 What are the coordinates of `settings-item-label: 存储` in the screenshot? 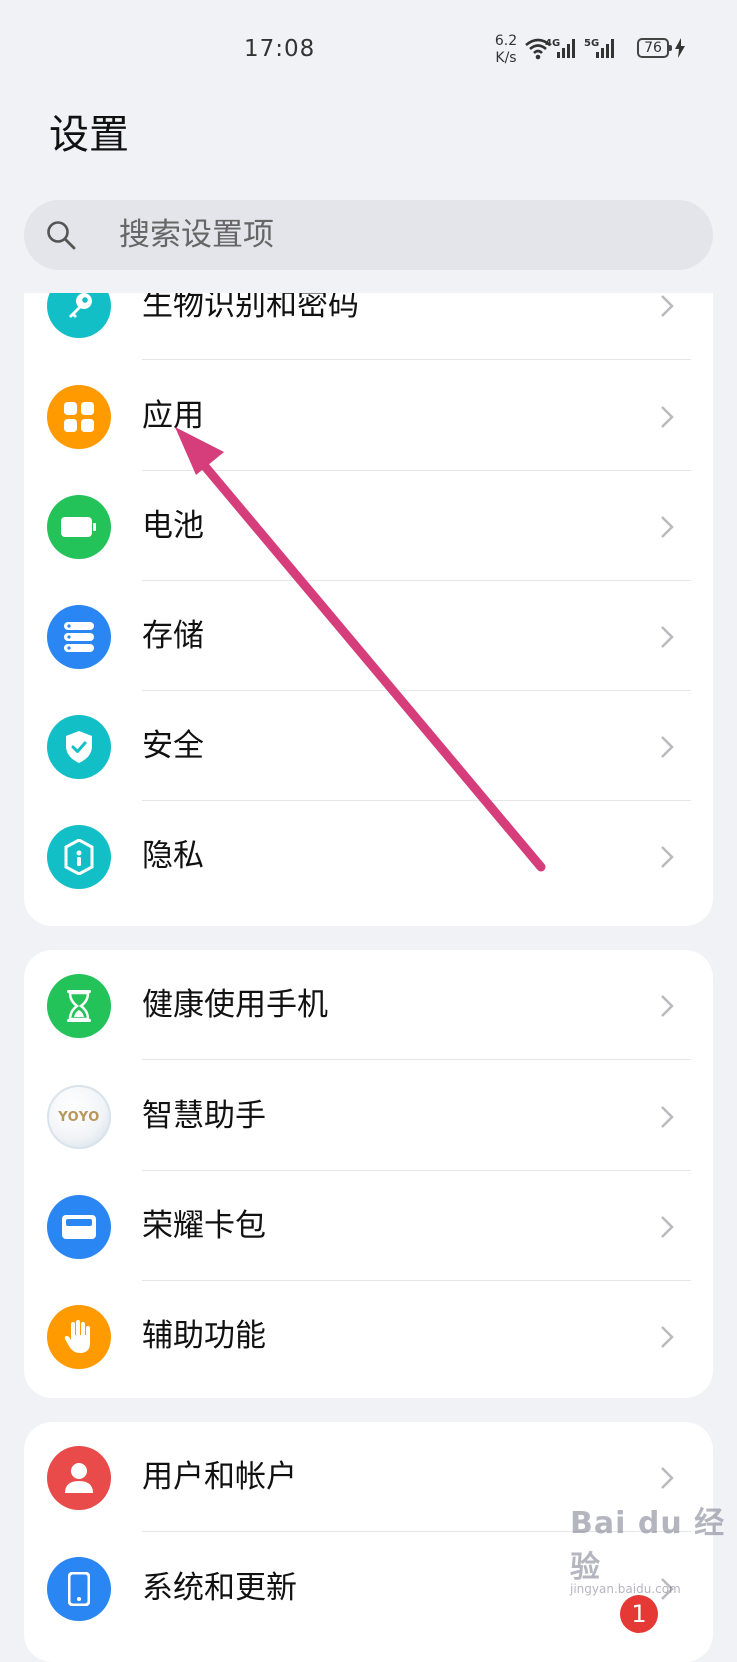 It's located at (173, 636).